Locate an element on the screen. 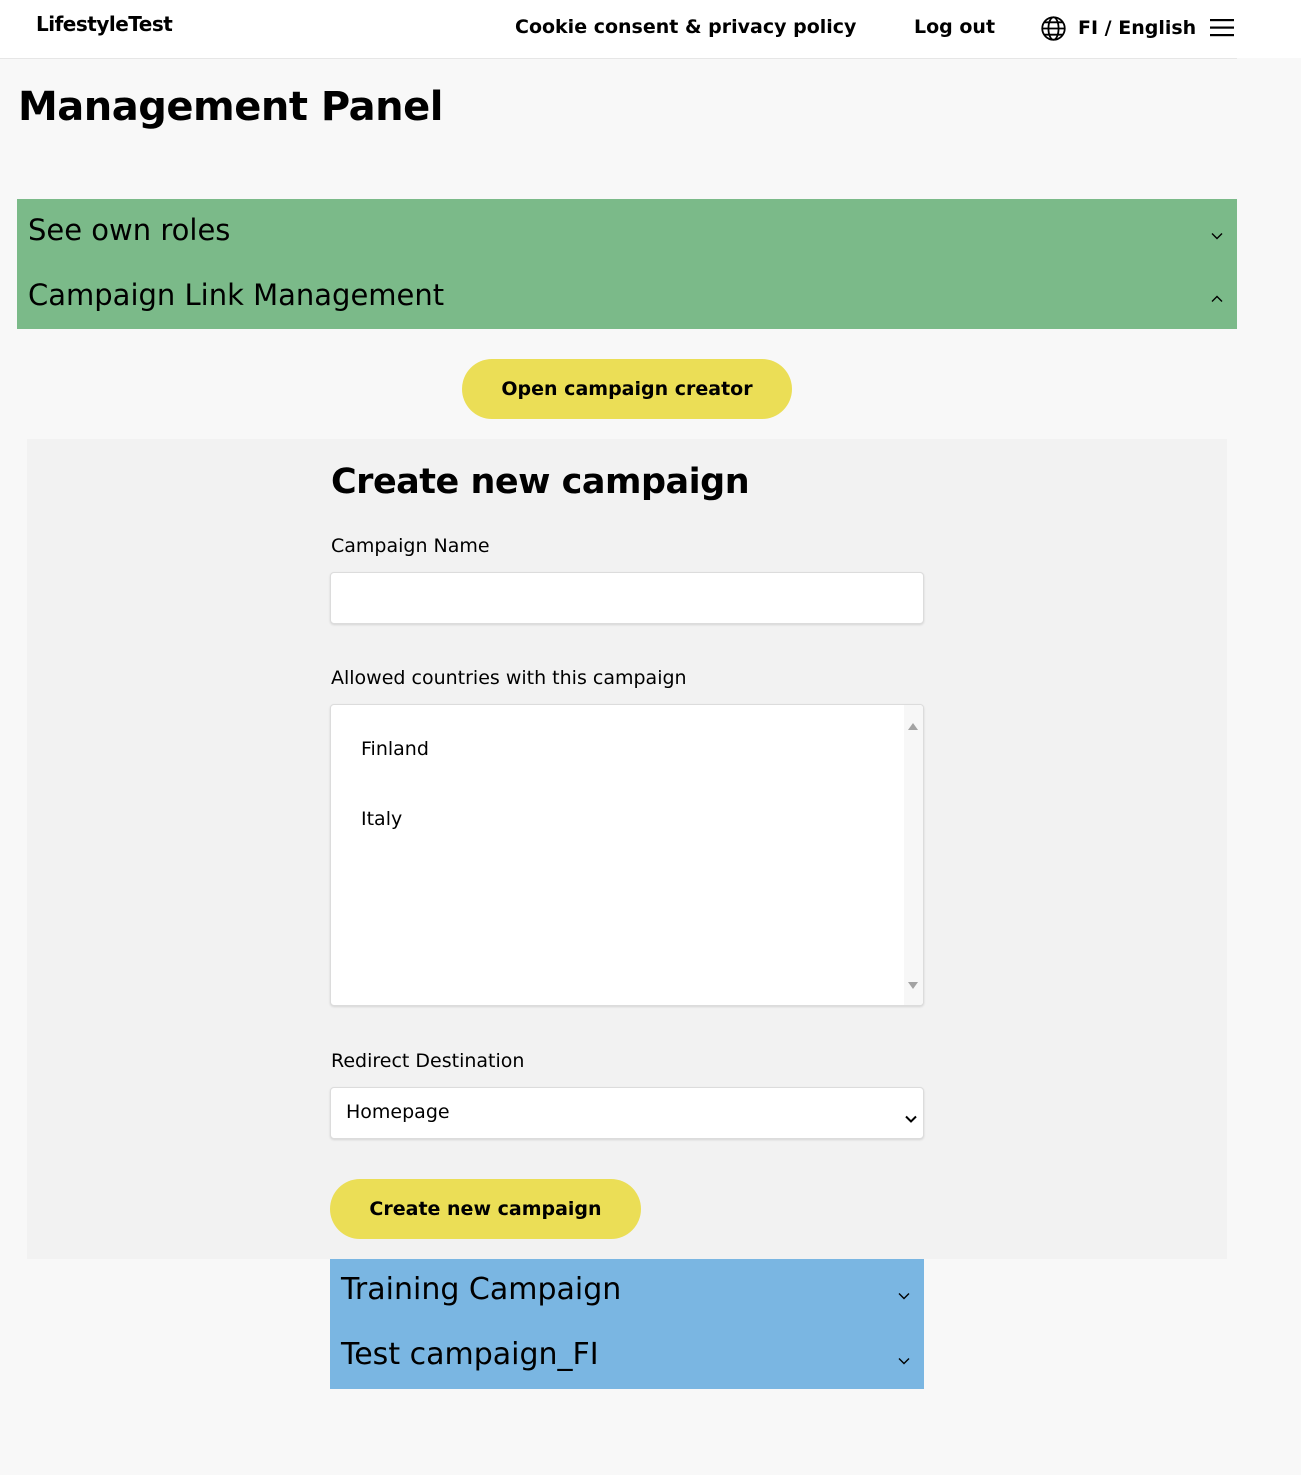 Image resolution: width=1301 pixels, height=1475 pixels. listbox-scrollbar is located at coordinates (913, 855).